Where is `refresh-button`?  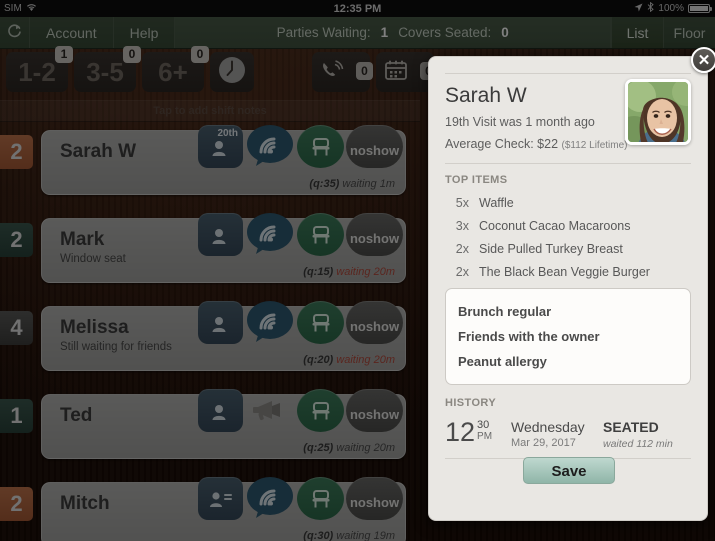
refresh-button is located at coordinates (15, 32).